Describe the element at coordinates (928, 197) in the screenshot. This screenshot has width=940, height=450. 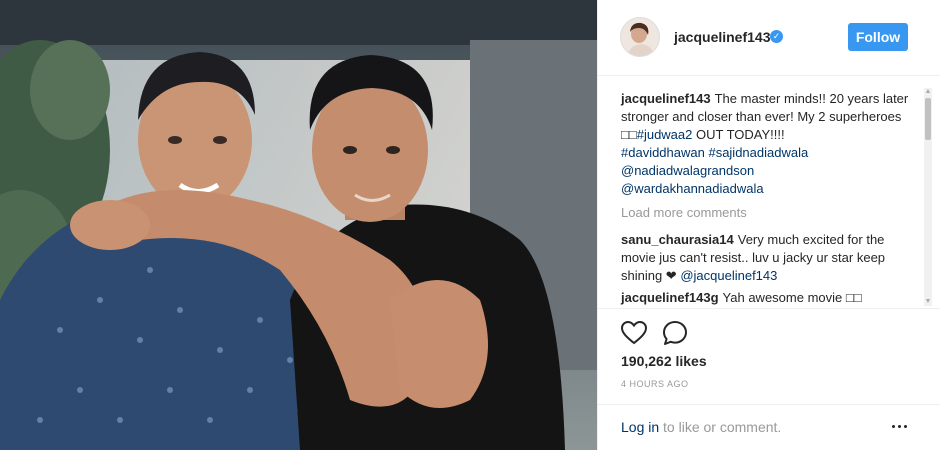
I see `comments-scrollbar: ▲ ▼` at that location.